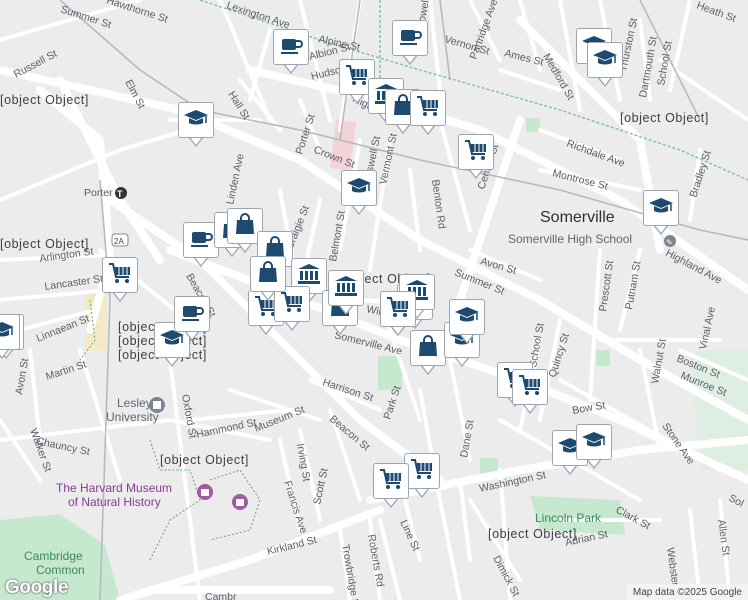  I want to click on attribution-text: Map data ©2025 Google, so click(687, 592).